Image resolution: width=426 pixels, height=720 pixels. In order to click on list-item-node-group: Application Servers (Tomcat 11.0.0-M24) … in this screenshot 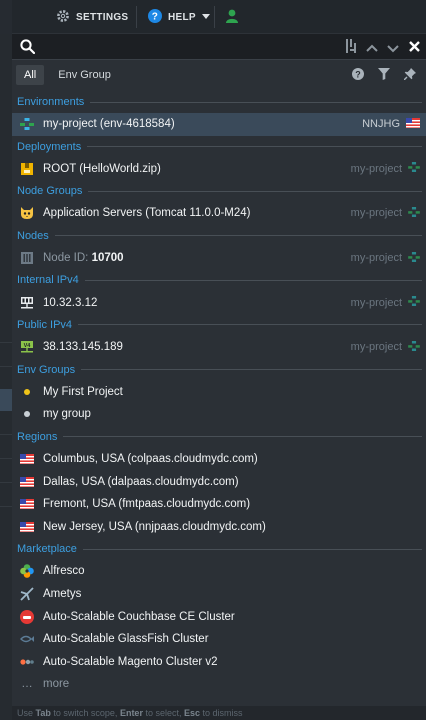, I will do `click(219, 213)`.